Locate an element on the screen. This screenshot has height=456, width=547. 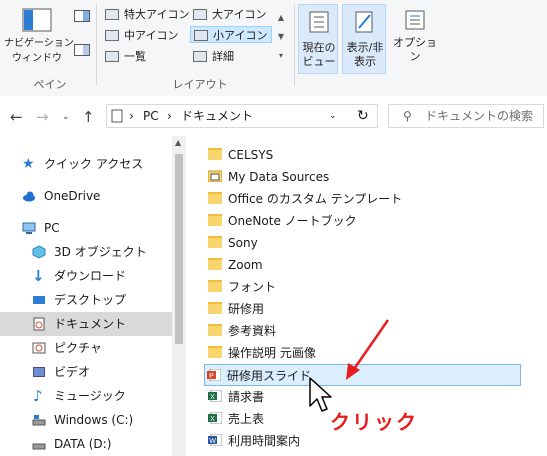
drive-icon is located at coordinates (39, 446).